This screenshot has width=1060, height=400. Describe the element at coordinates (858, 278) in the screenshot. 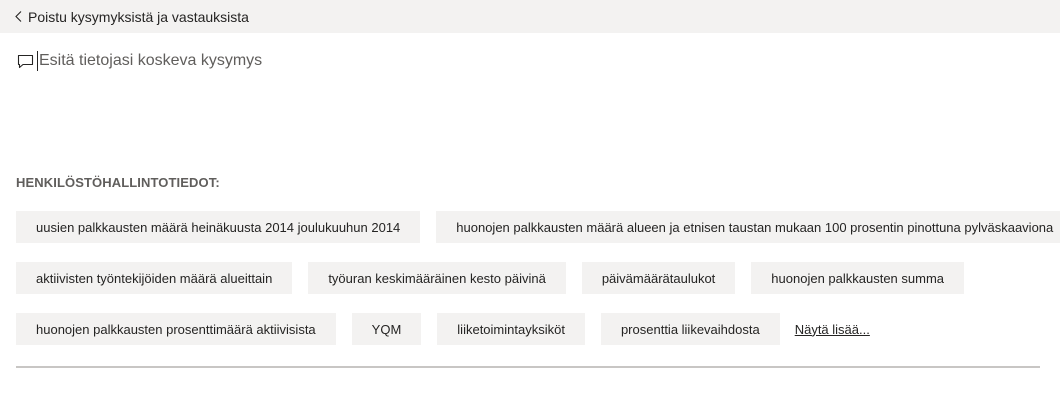

I see `suggestion-chip: huonojen palkkausten summa` at that location.